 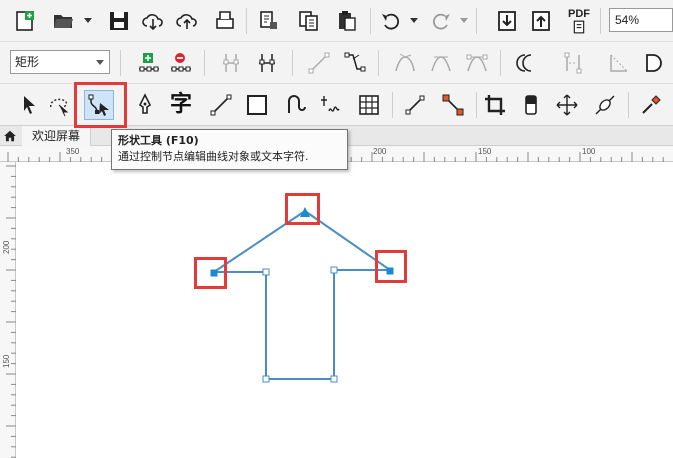 I want to click on vertical-ruler: 200 150, so click(x=8, y=310).